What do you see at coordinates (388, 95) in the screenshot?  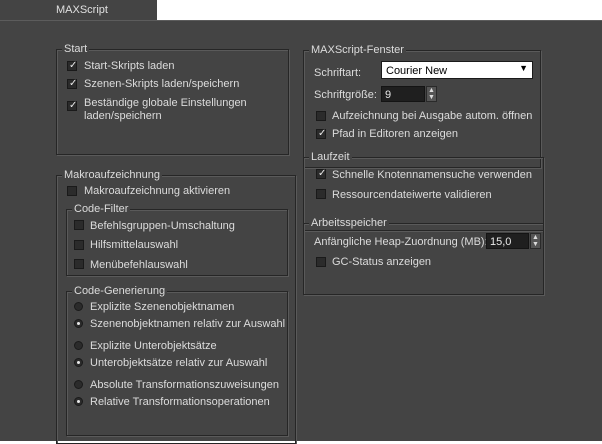 I see `font-size-value: 9` at bounding box center [388, 95].